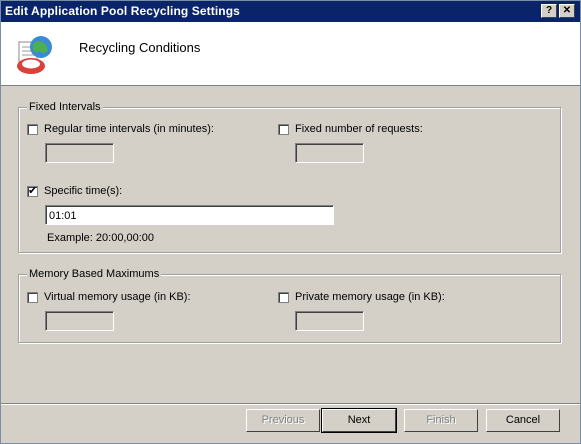 The height and width of the screenshot is (444, 581). I want to click on close-button: ✕, so click(567, 11).